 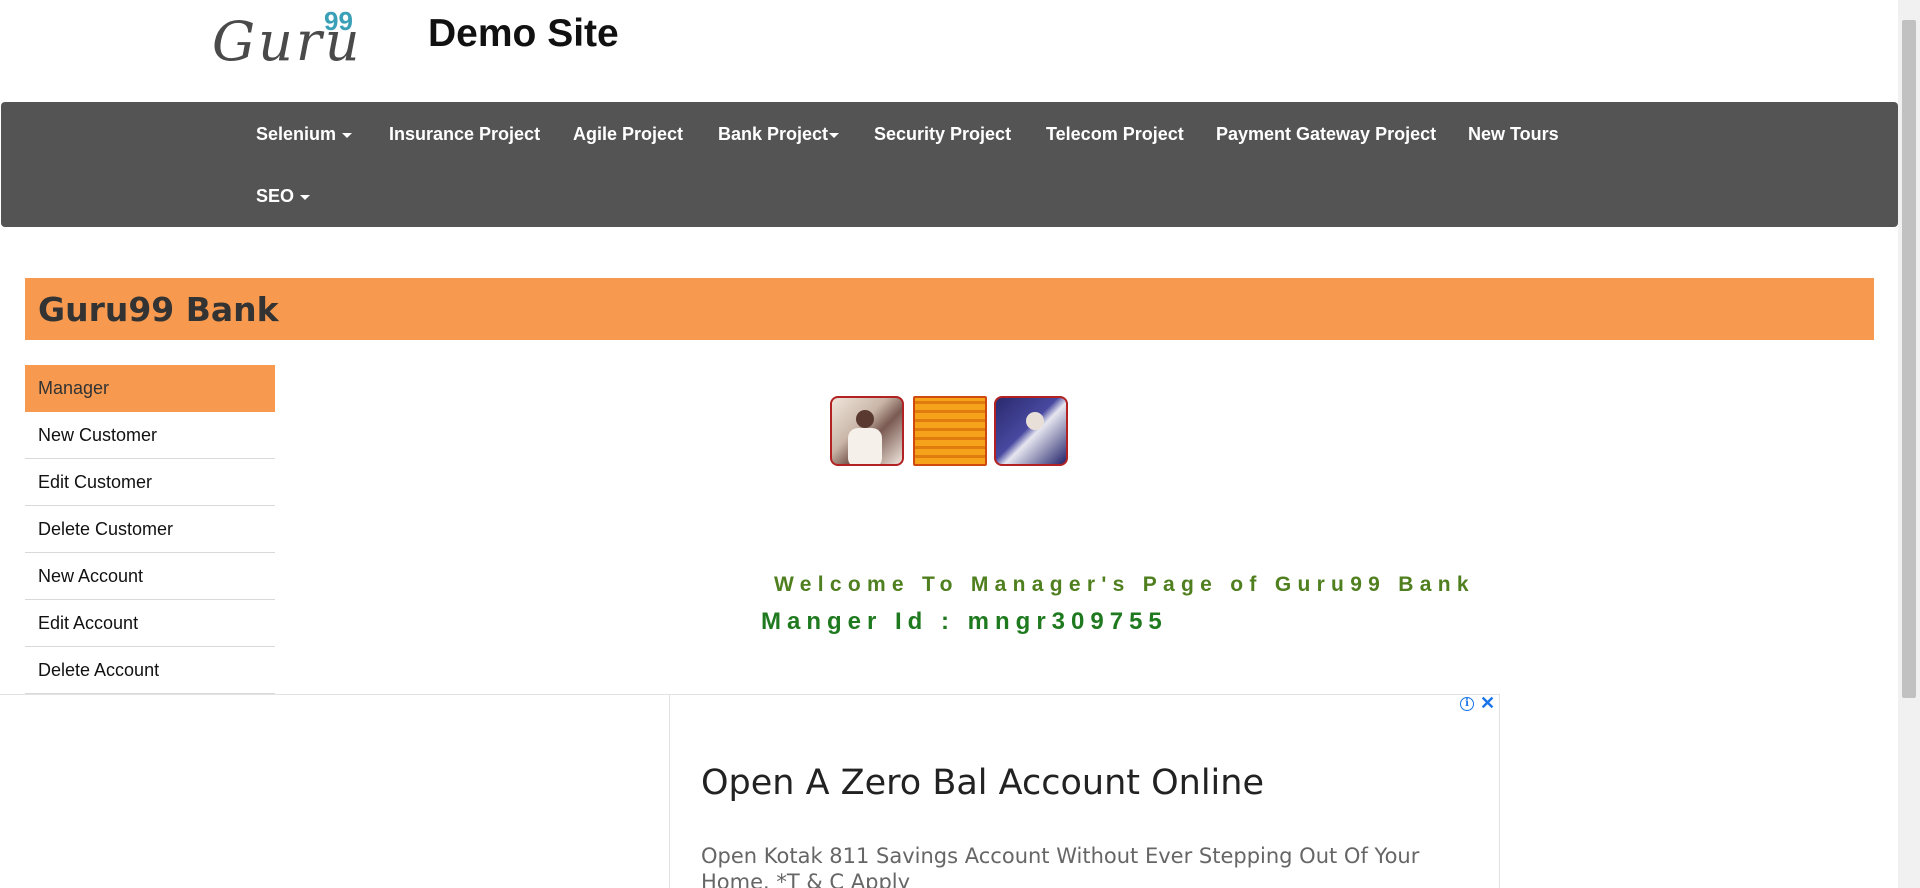 What do you see at coordinates (523, 33) in the screenshot?
I see `site-title: Demo Site` at bounding box center [523, 33].